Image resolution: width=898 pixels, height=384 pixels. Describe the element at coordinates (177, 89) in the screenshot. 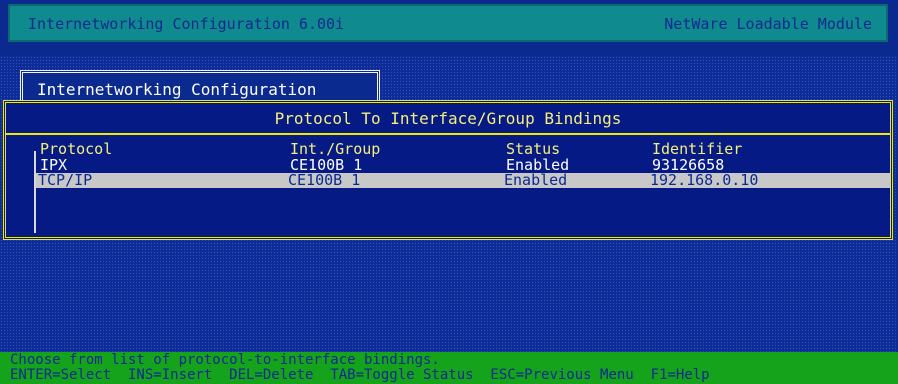

I see `menu-tab-label: Internetworking Configuration` at that location.